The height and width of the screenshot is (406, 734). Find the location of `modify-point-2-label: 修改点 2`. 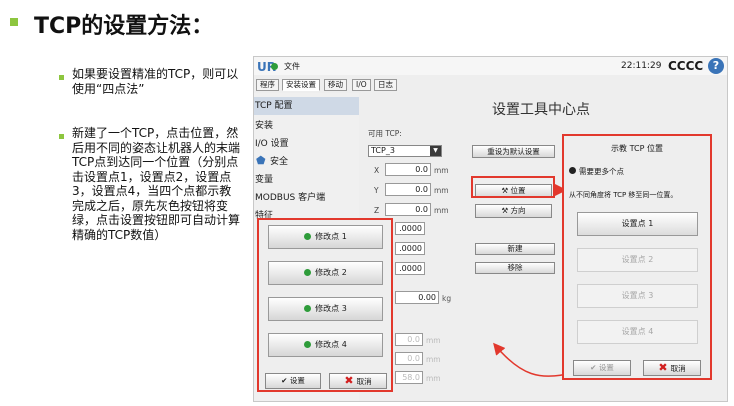

modify-point-2-label: 修改点 2 is located at coordinates (331, 272).